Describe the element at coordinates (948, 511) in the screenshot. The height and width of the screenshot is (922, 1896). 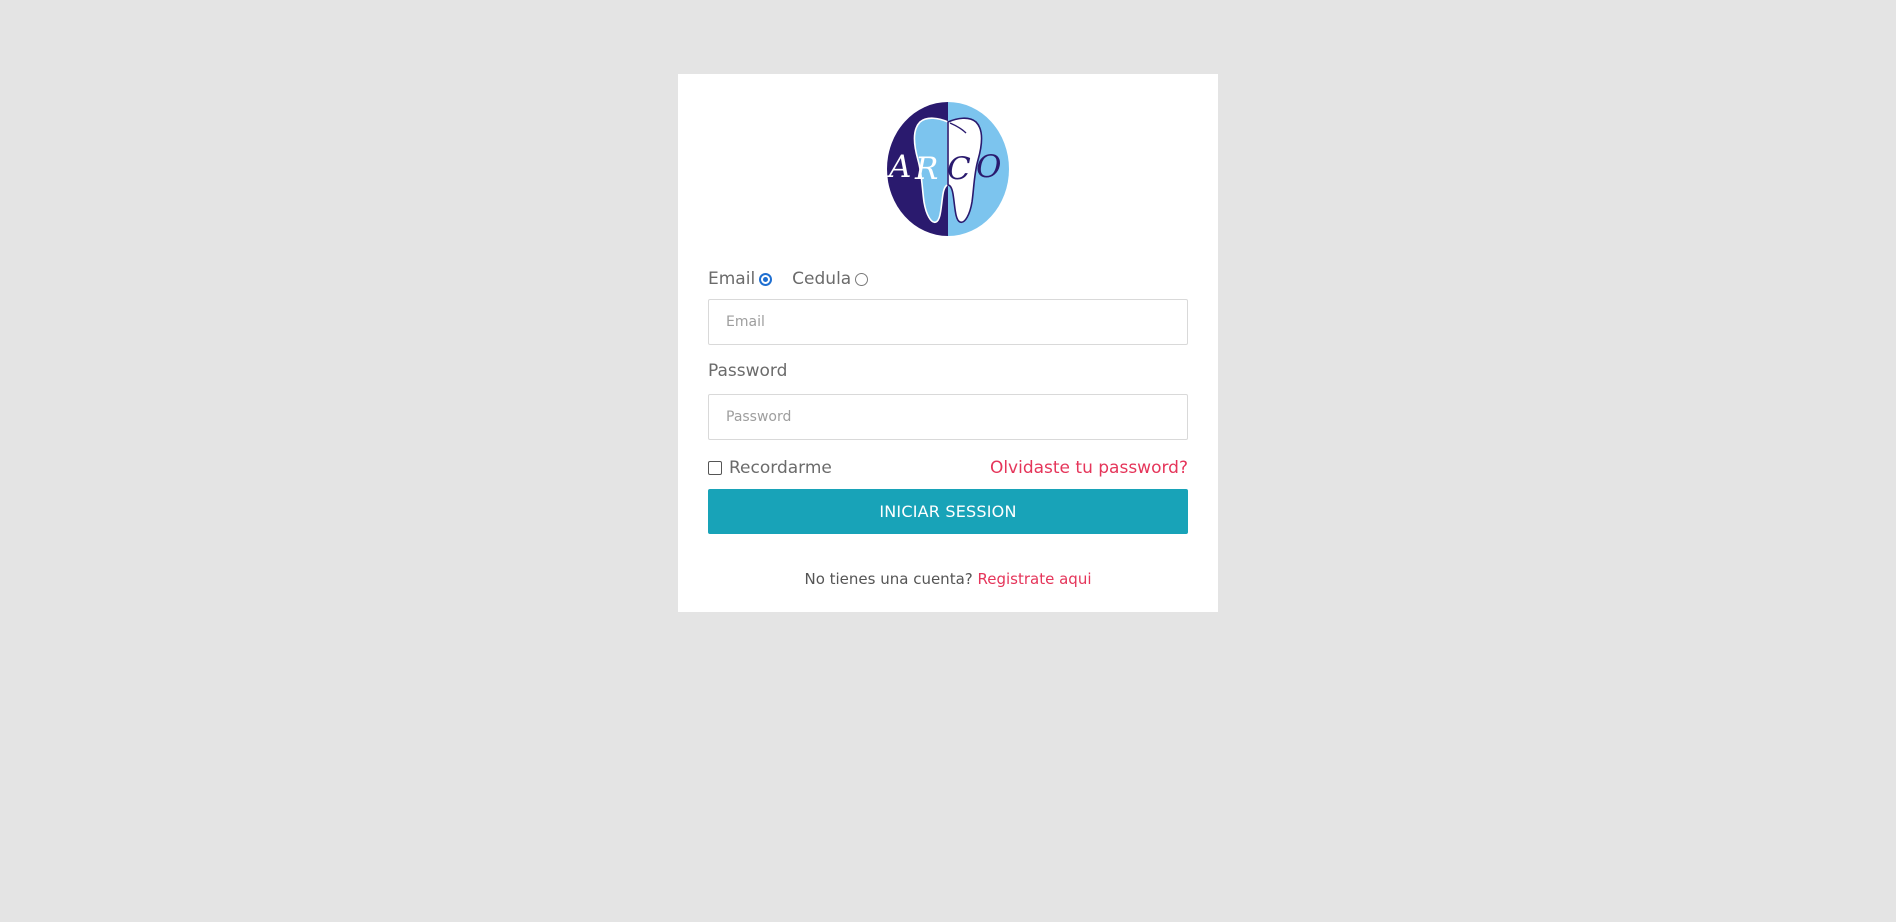
I see `login-button: INICIAR SESSION` at that location.